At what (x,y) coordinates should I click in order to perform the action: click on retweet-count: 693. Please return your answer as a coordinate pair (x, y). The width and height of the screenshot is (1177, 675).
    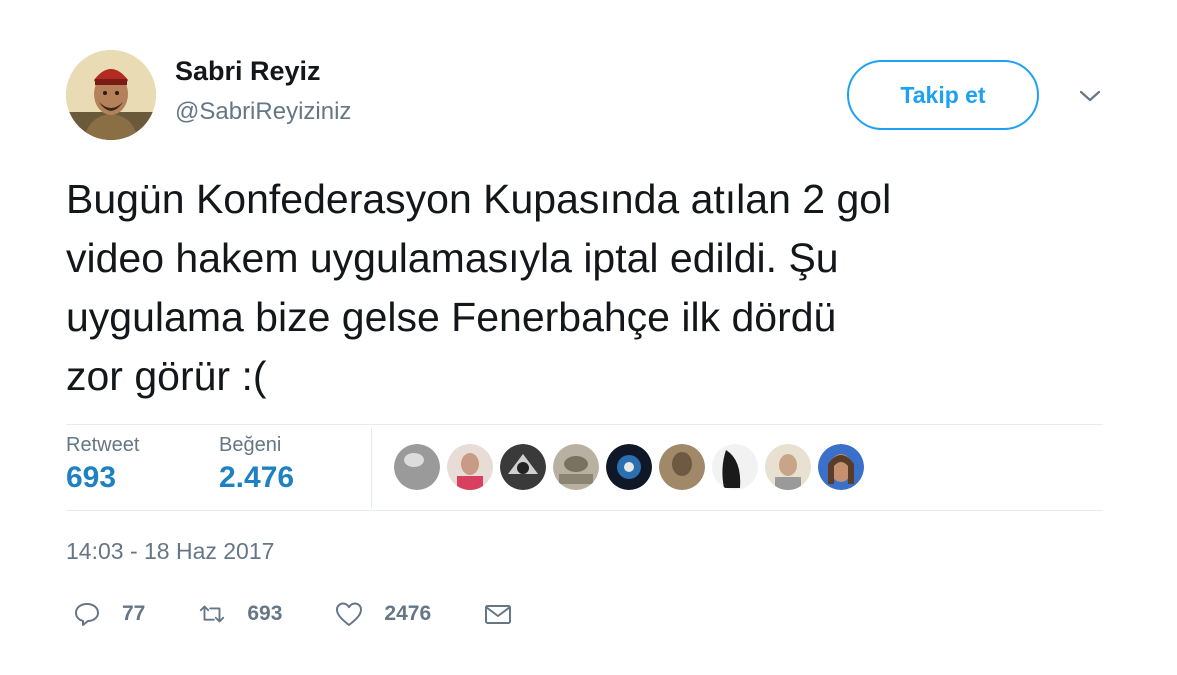
    Looking at the image, I should click on (265, 613).